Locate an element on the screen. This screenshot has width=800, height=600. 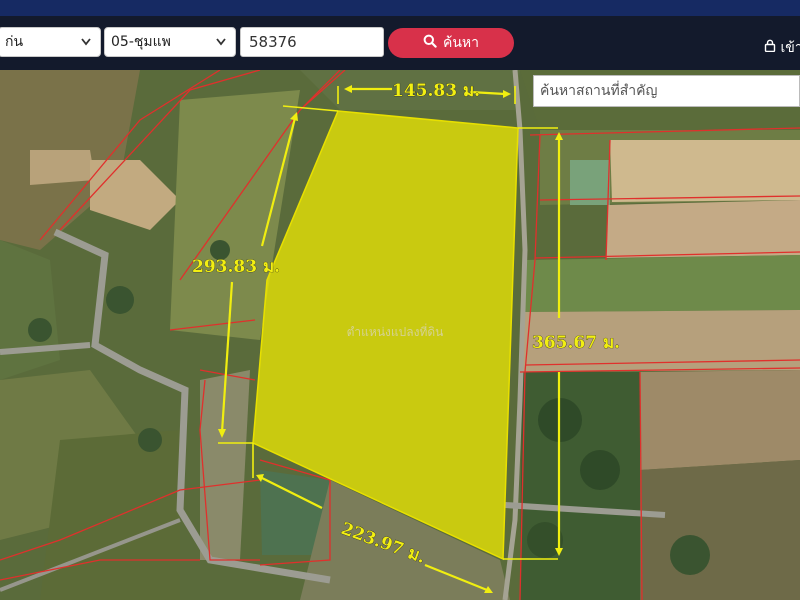
parcel-label: ตำแหน่งแปลงที่ดิน is located at coordinates (395, 331).